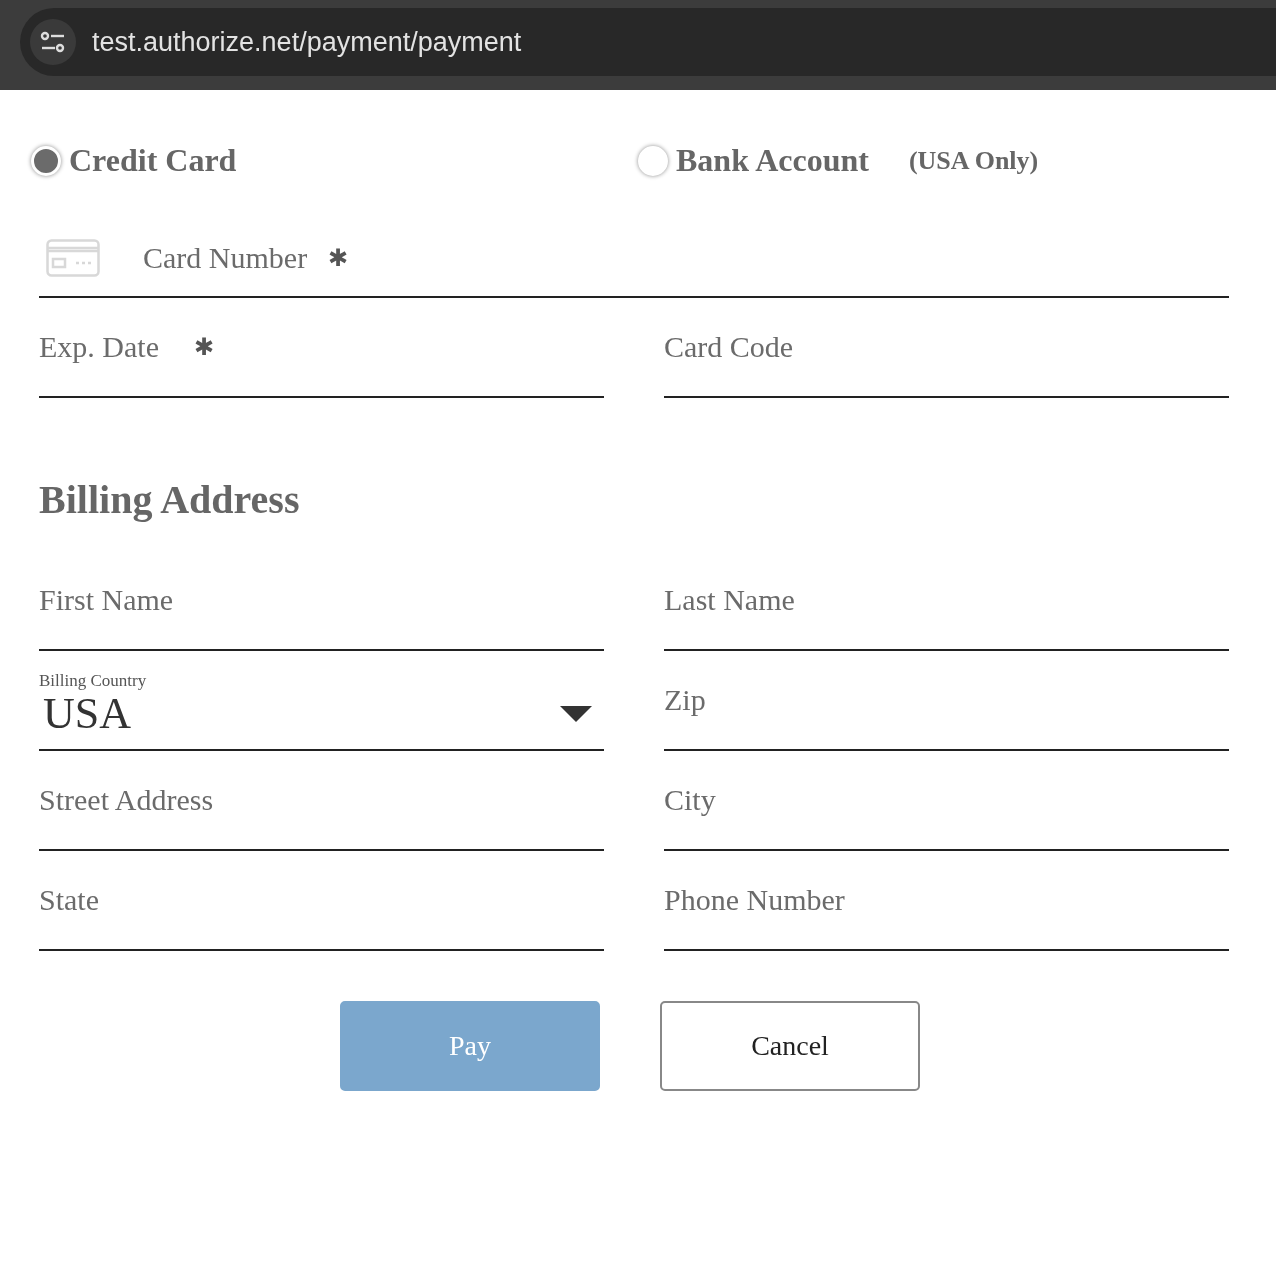 Image resolution: width=1276 pixels, height=1262 pixels. Describe the element at coordinates (153, 160) in the screenshot. I see `radio-label: Credit Card` at that location.